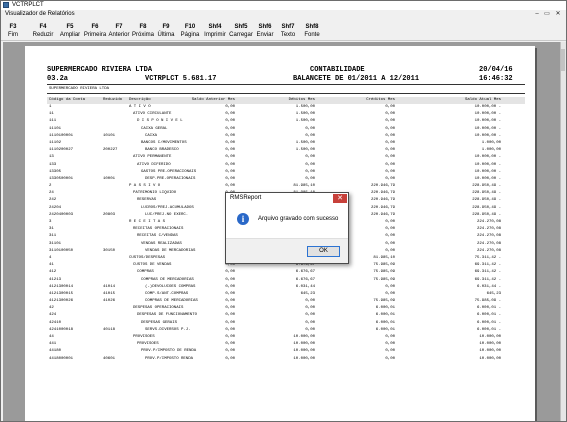 This screenshot has width=567, height=422. Describe the element at coordinates (55, 279) in the screenshot. I see `account-code-cell: 41213` at that location.